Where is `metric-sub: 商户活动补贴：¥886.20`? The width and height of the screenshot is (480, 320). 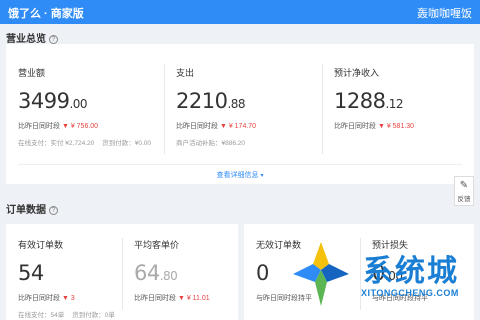
metric-sub: 商户活动补贴：¥886.20 is located at coordinates (210, 143).